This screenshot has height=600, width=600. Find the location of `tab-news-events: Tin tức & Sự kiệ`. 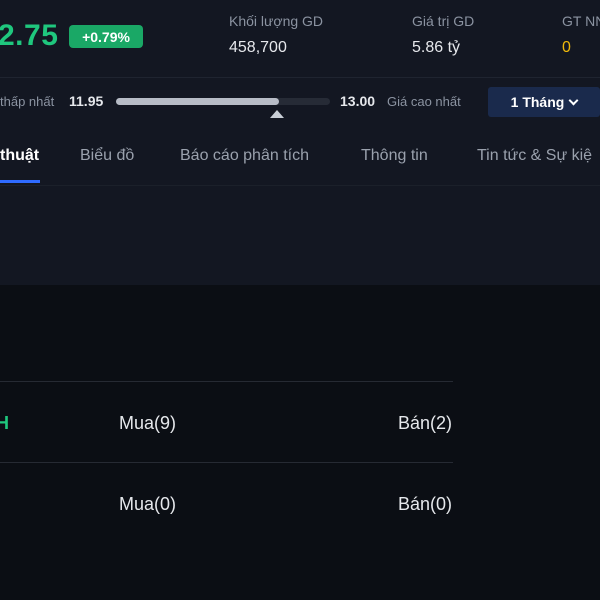

tab-news-events: Tin tức & Sự kiệ is located at coordinates (534, 156).